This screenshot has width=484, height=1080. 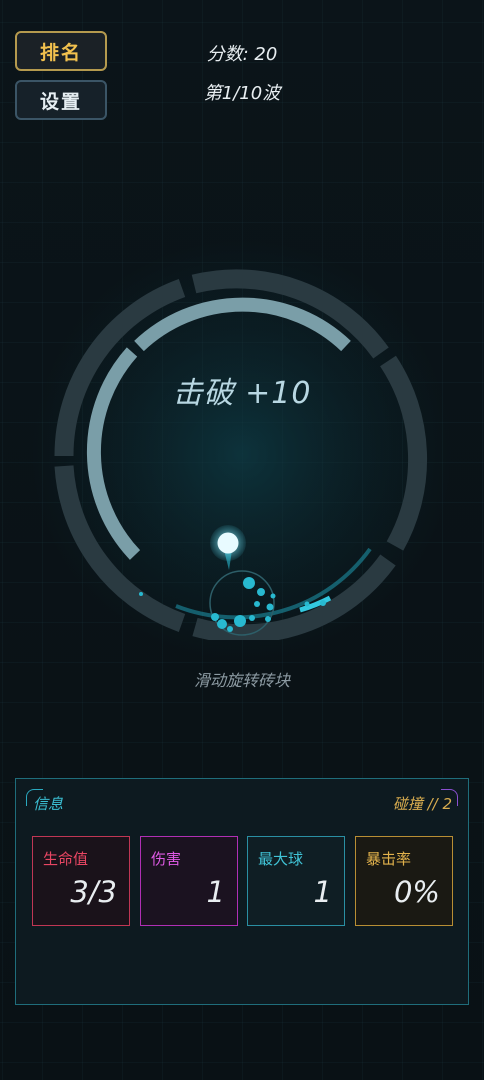 What do you see at coordinates (228, 543) in the screenshot?
I see `ball` at bounding box center [228, 543].